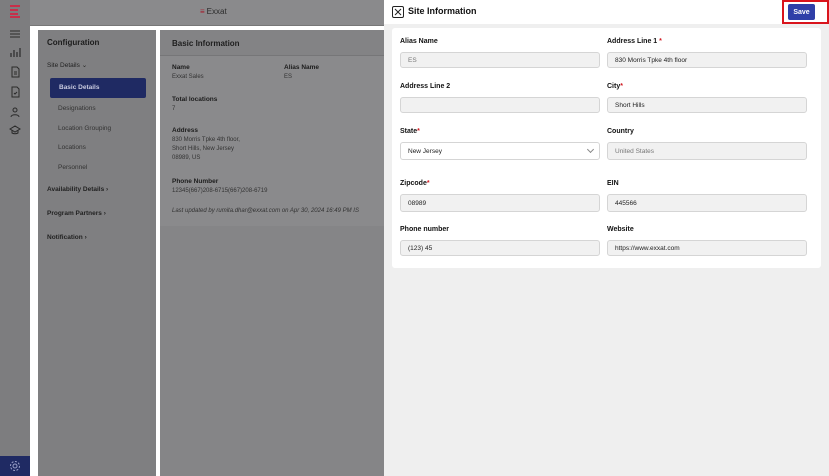  Describe the element at coordinates (195, 181) in the screenshot. I see `phone-label: Phone Number` at that location.